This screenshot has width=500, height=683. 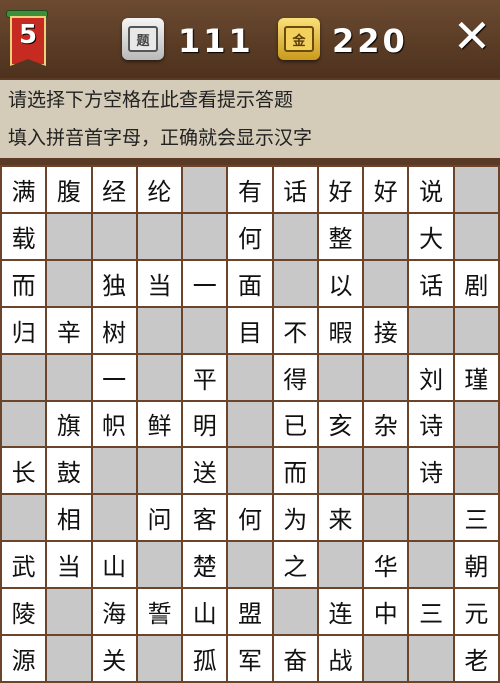 What do you see at coordinates (69, 330) in the screenshot?
I see `grid-cell-filled: 辛` at bounding box center [69, 330].